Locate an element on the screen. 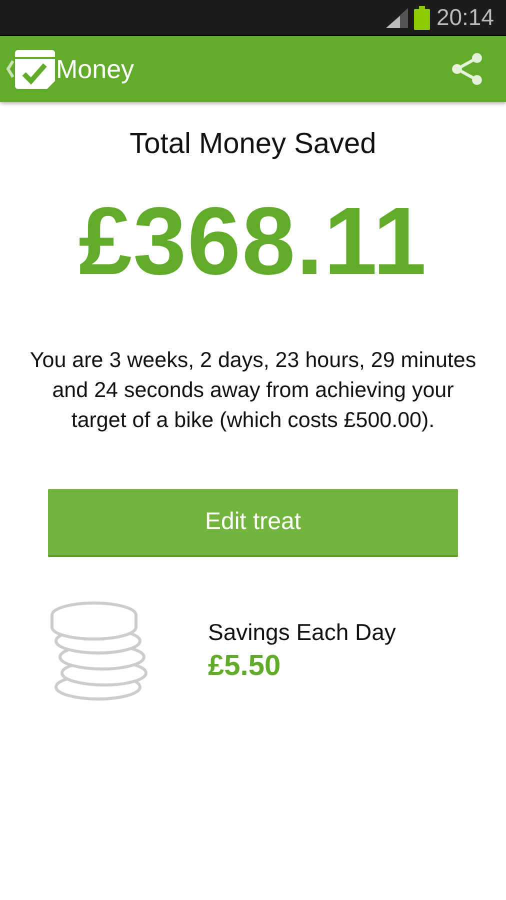 The image size is (506, 900). clock-time: 20:14 is located at coordinates (465, 17).